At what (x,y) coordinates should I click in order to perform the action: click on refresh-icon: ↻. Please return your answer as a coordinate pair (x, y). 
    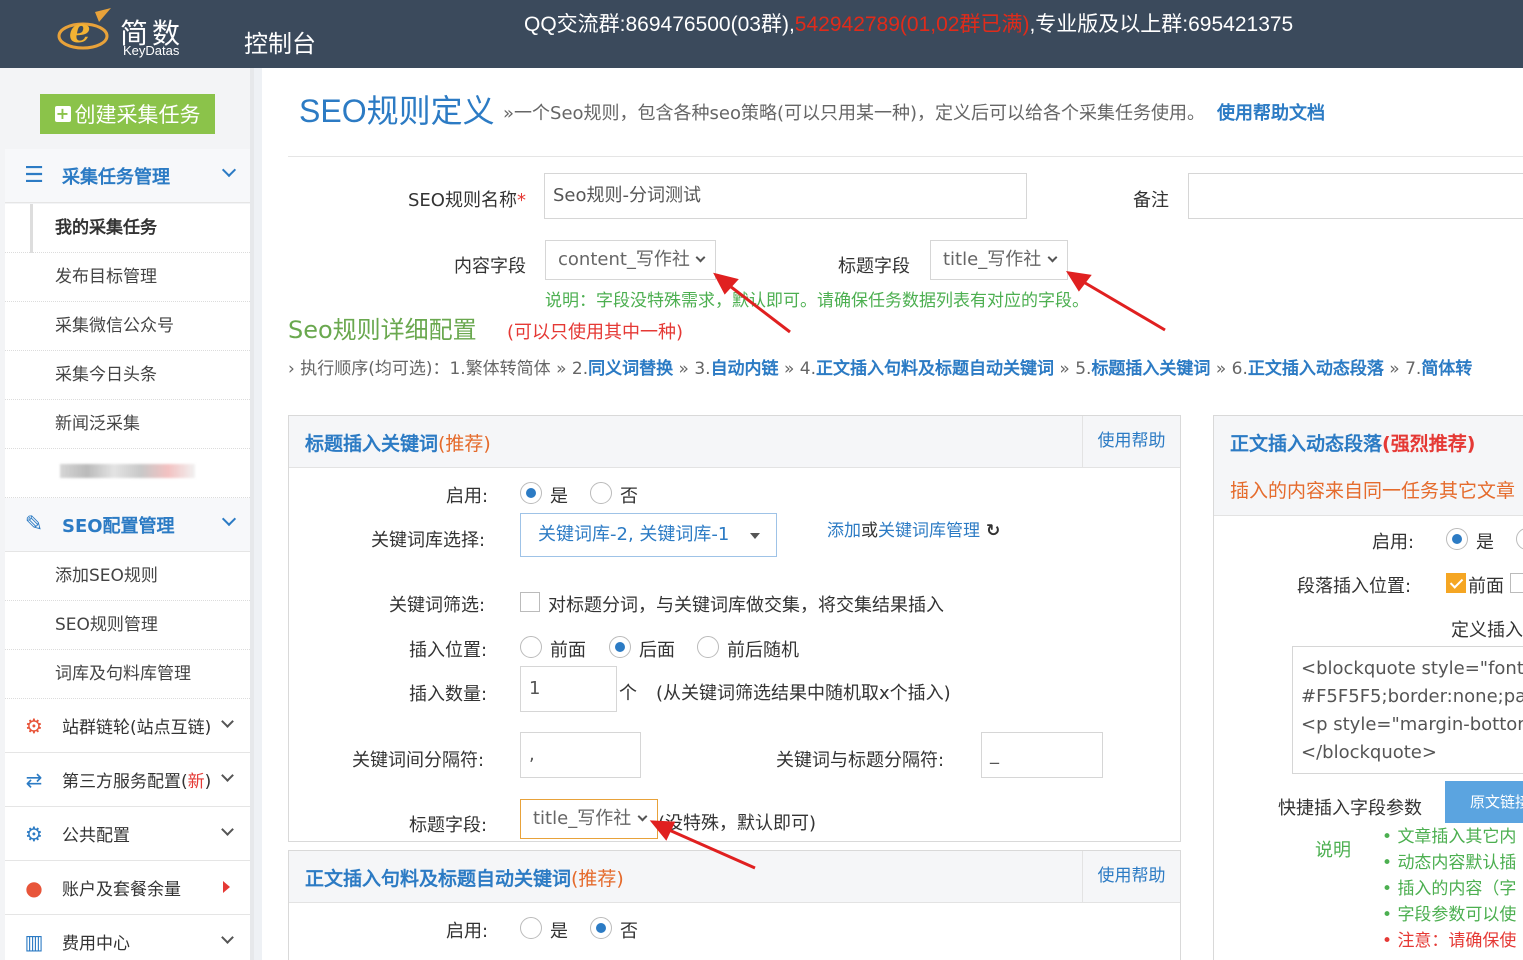
    Looking at the image, I should click on (993, 531).